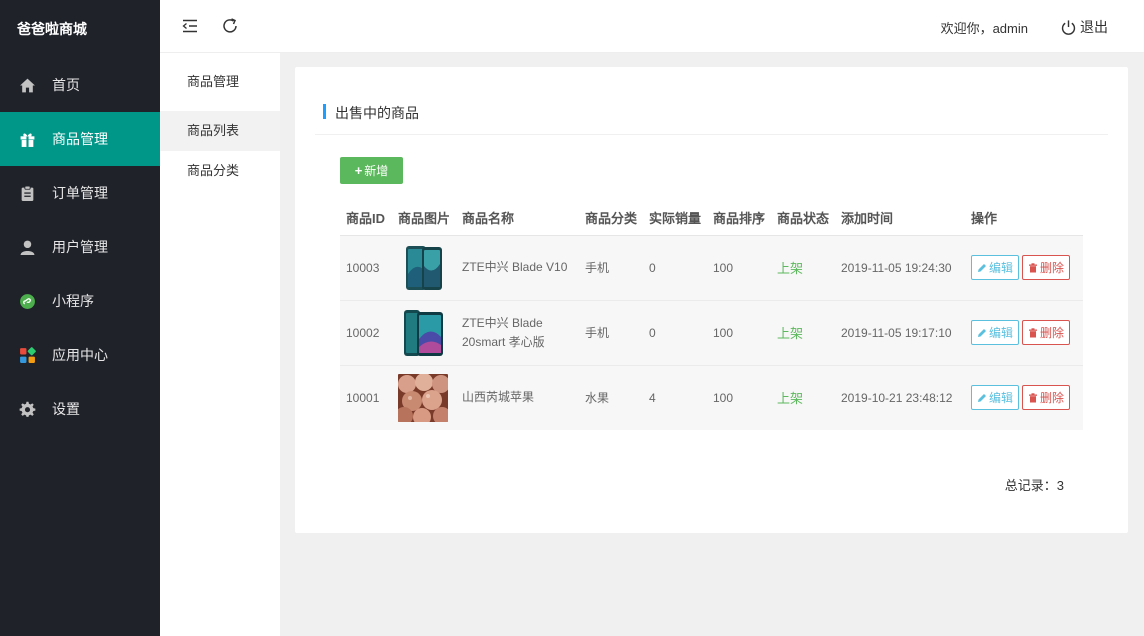  I want to click on collapse-menu-icon, so click(190, 26).